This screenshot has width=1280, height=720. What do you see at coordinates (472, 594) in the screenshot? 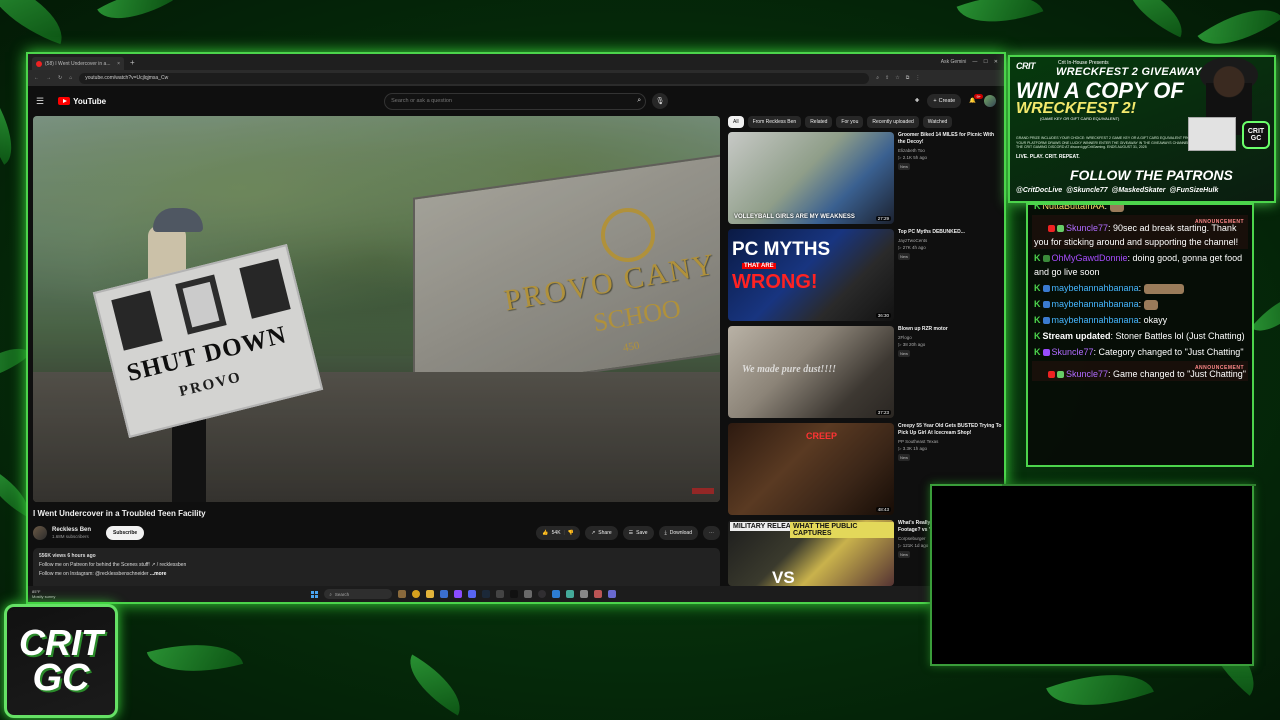
I see `discord-icon` at bounding box center [472, 594].